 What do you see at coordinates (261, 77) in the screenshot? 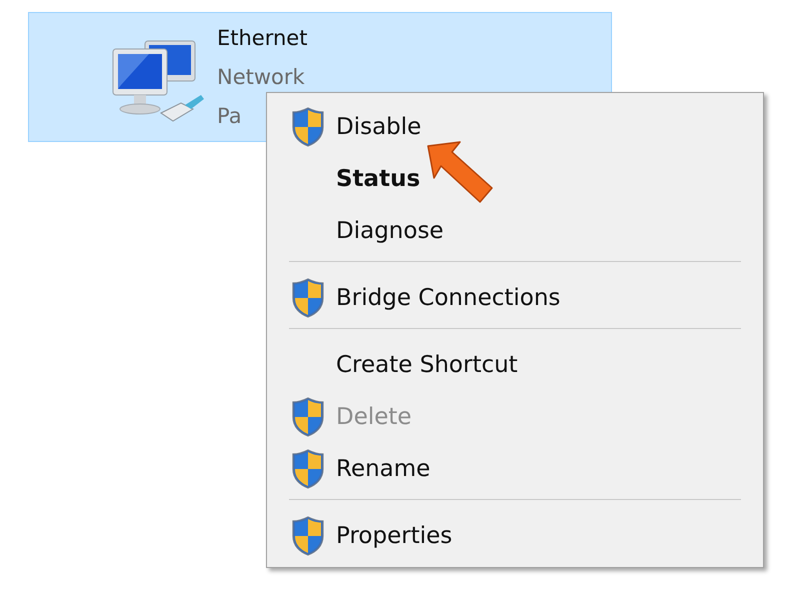
I see `adapter-status: Network` at bounding box center [261, 77].